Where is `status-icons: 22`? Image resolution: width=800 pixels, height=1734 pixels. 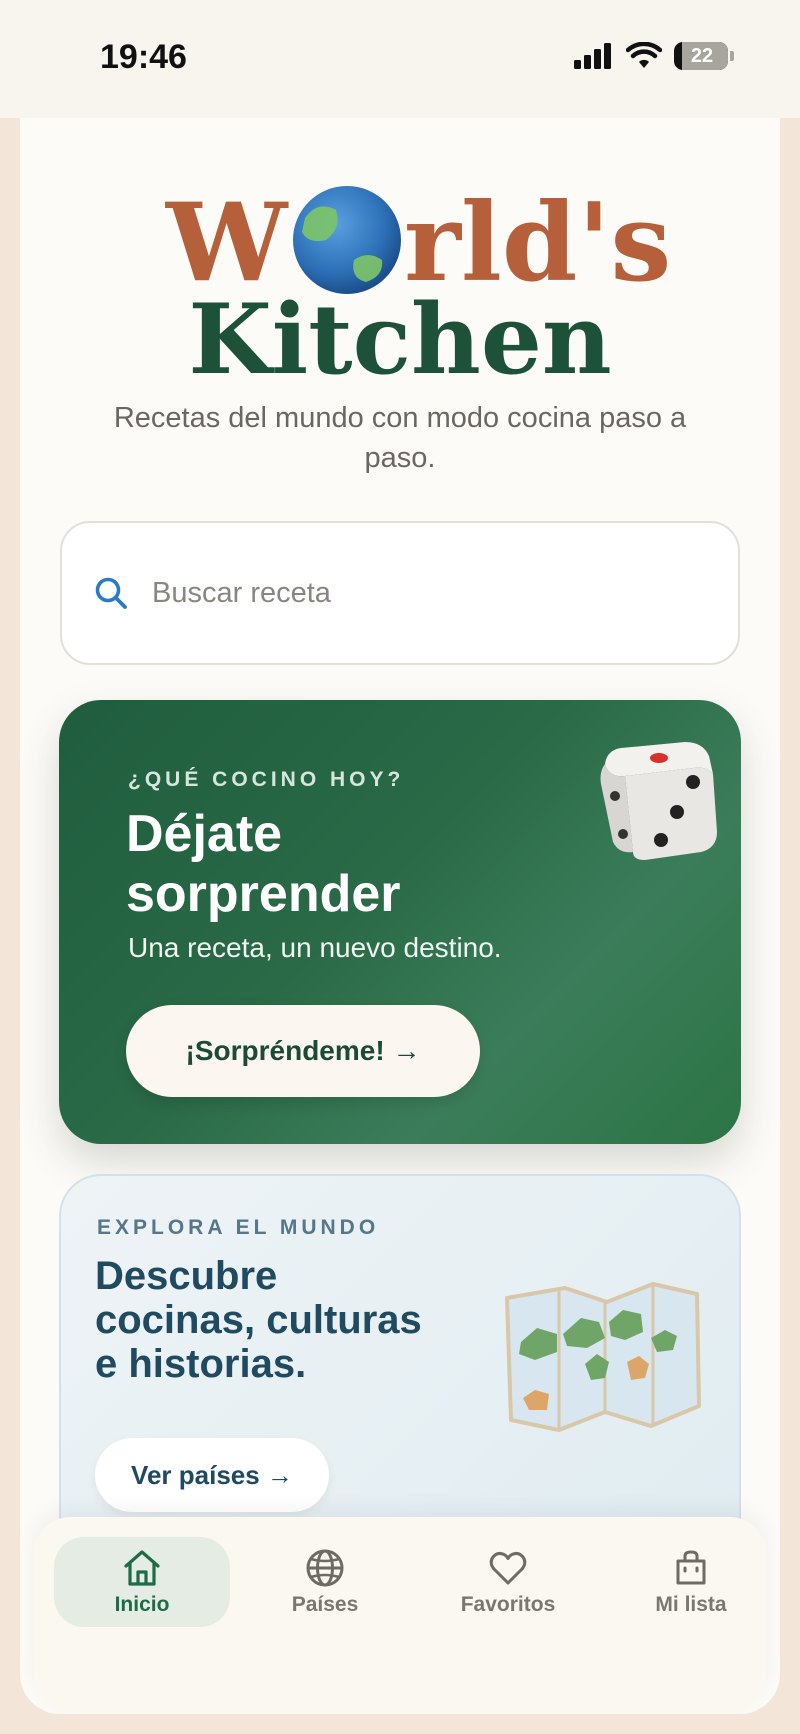 status-icons: 22 is located at coordinates (654, 56).